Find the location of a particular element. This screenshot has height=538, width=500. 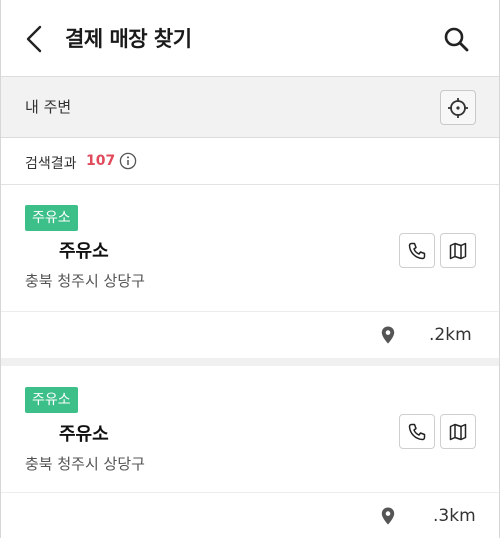

search-button is located at coordinates (456, 39).